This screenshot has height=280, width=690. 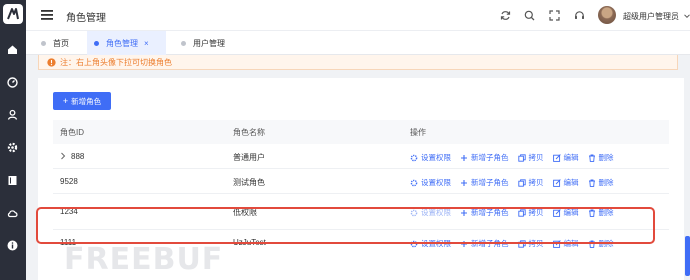 I want to click on role-id: 9528, so click(x=69, y=181).